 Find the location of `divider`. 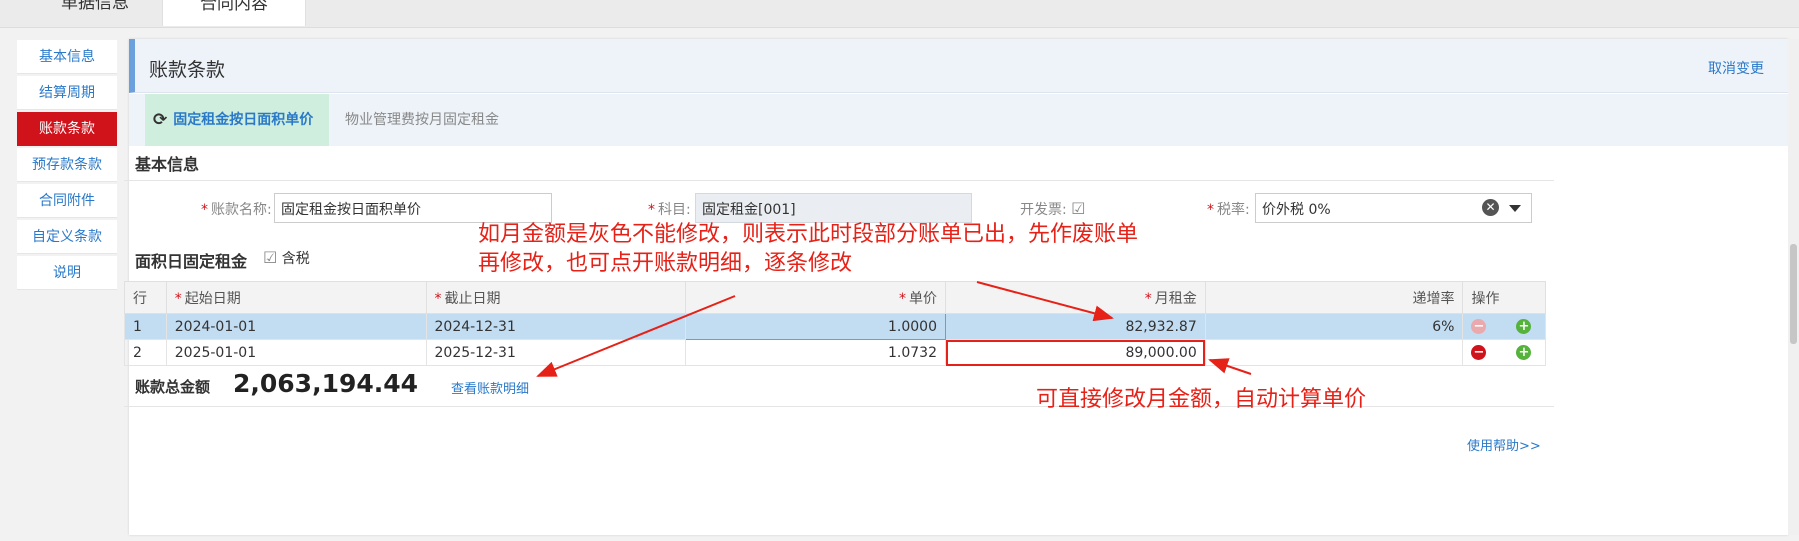

divider is located at coordinates (839, 180).